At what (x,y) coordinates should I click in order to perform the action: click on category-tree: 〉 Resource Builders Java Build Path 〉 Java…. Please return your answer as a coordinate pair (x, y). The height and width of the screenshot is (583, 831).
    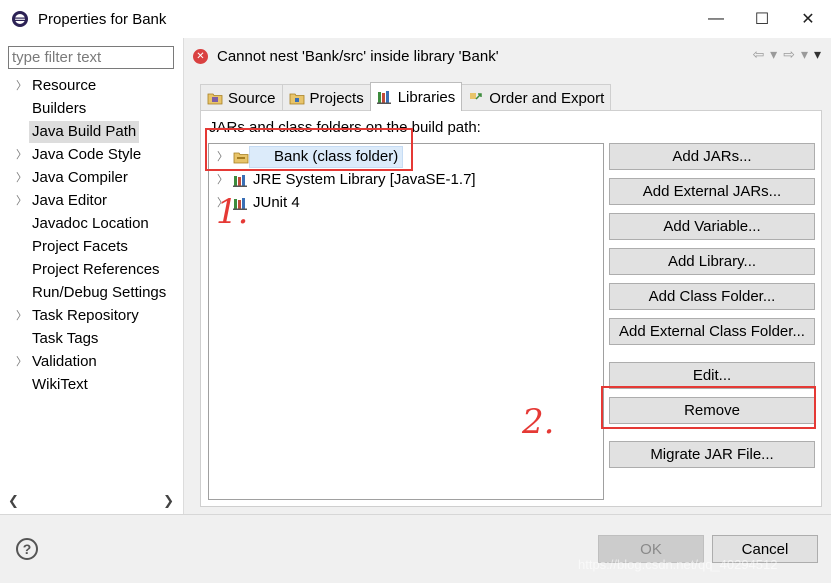
    Looking at the image, I should click on (92, 236).